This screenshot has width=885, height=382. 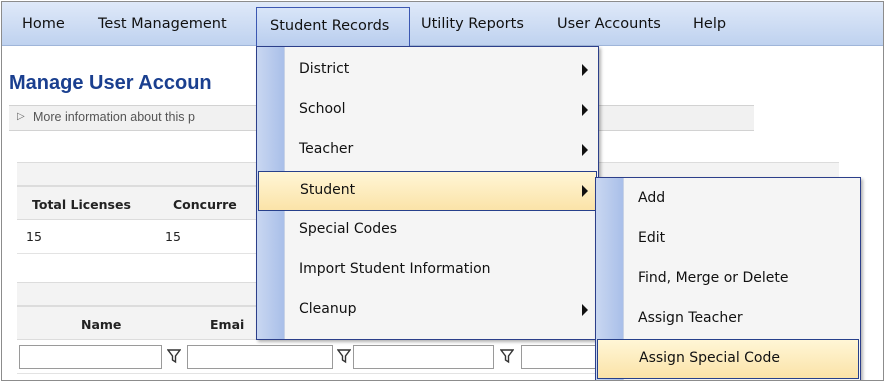 What do you see at coordinates (162, 24) in the screenshot?
I see `nav-test-management: Test Management` at bounding box center [162, 24].